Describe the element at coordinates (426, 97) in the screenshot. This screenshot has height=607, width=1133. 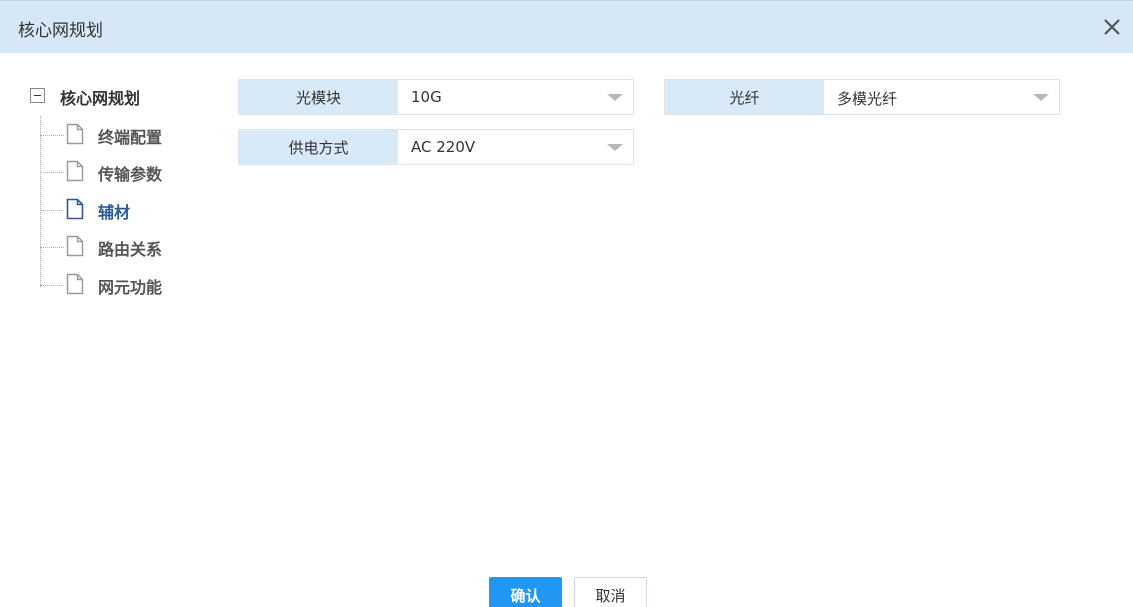
I see `optical-module-value: 10G` at that location.